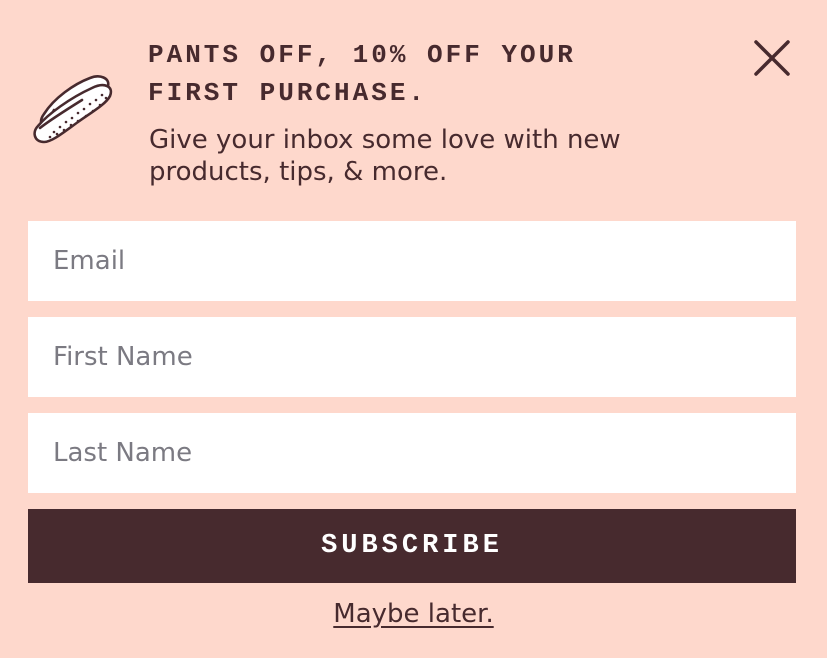 This screenshot has height=658, width=827. Describe the element at coordinates (298, 172) in the screenshot. I see `subtext-line-2: products, tips, & more.` at that location.